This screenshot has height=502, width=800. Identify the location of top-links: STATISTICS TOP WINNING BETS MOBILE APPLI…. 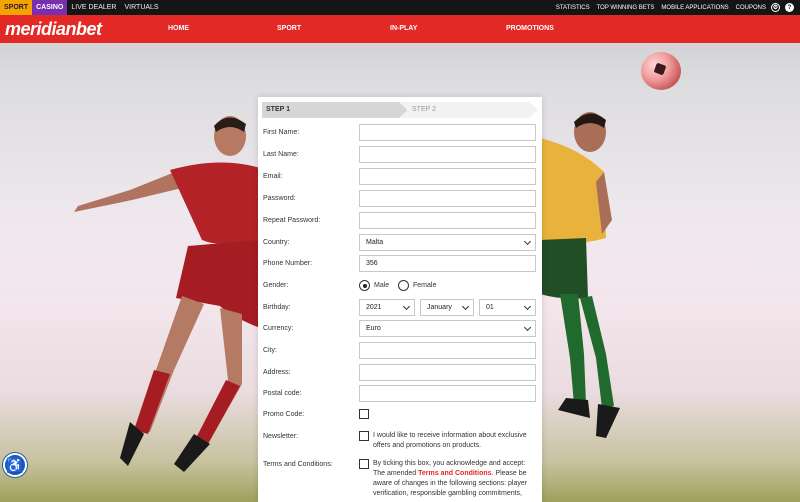
(674, 7).